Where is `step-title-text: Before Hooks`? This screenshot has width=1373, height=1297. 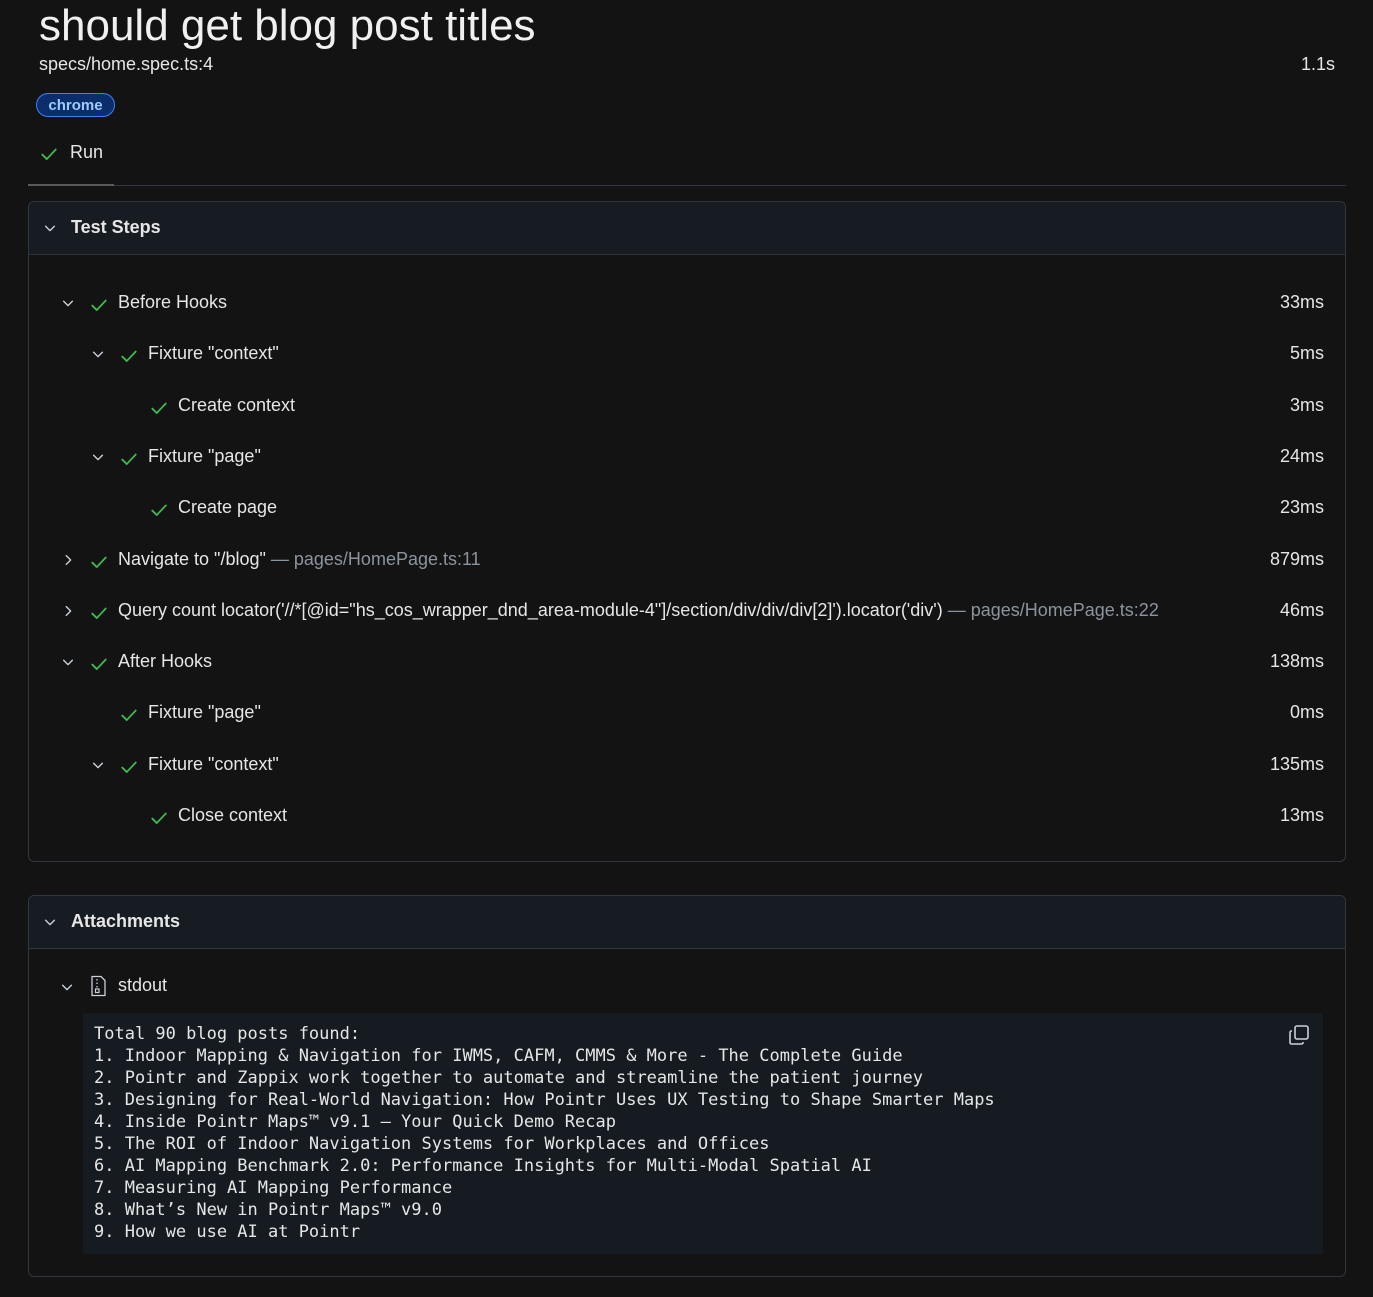
step-title-text: Before Hooks is located at coordinates (173, 302).